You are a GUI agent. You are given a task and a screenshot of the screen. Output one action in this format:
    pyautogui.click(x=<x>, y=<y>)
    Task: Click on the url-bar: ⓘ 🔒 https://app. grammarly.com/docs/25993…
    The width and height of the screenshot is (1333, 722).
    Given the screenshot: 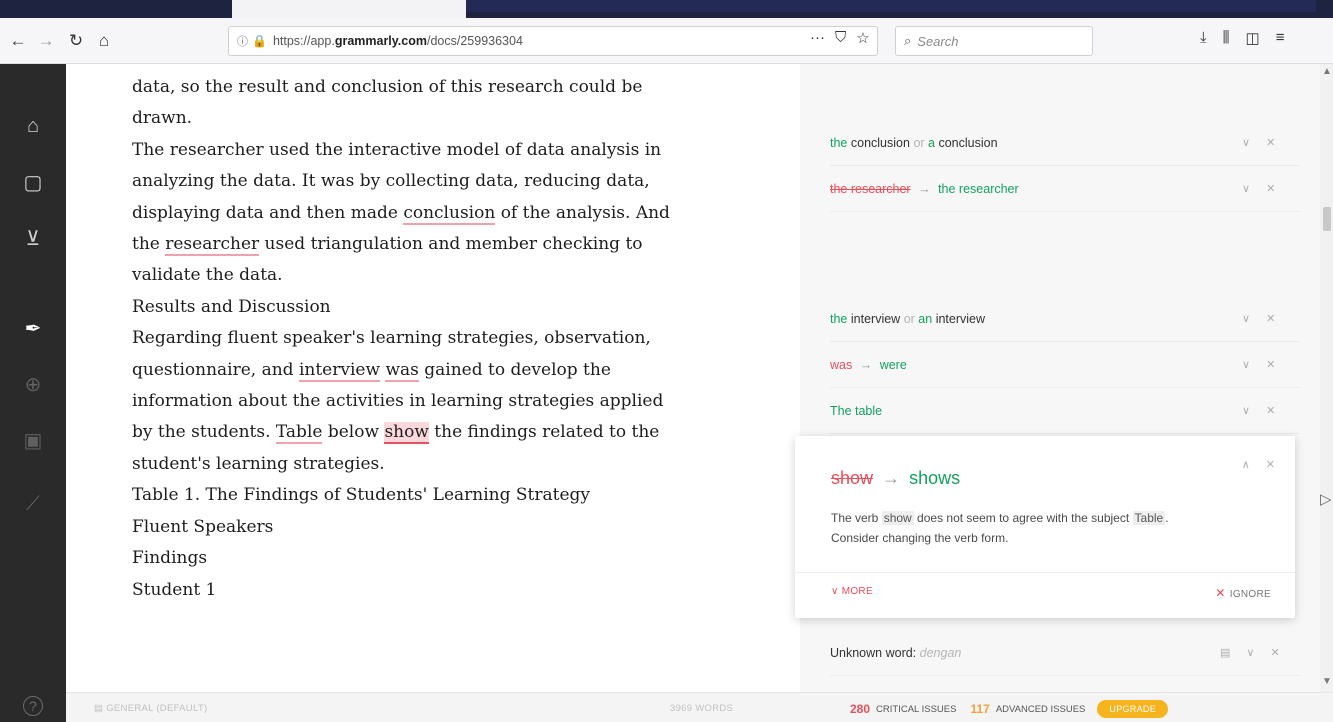 What is the action you would take?
    pyautogui.click(x=553, y=41)
    